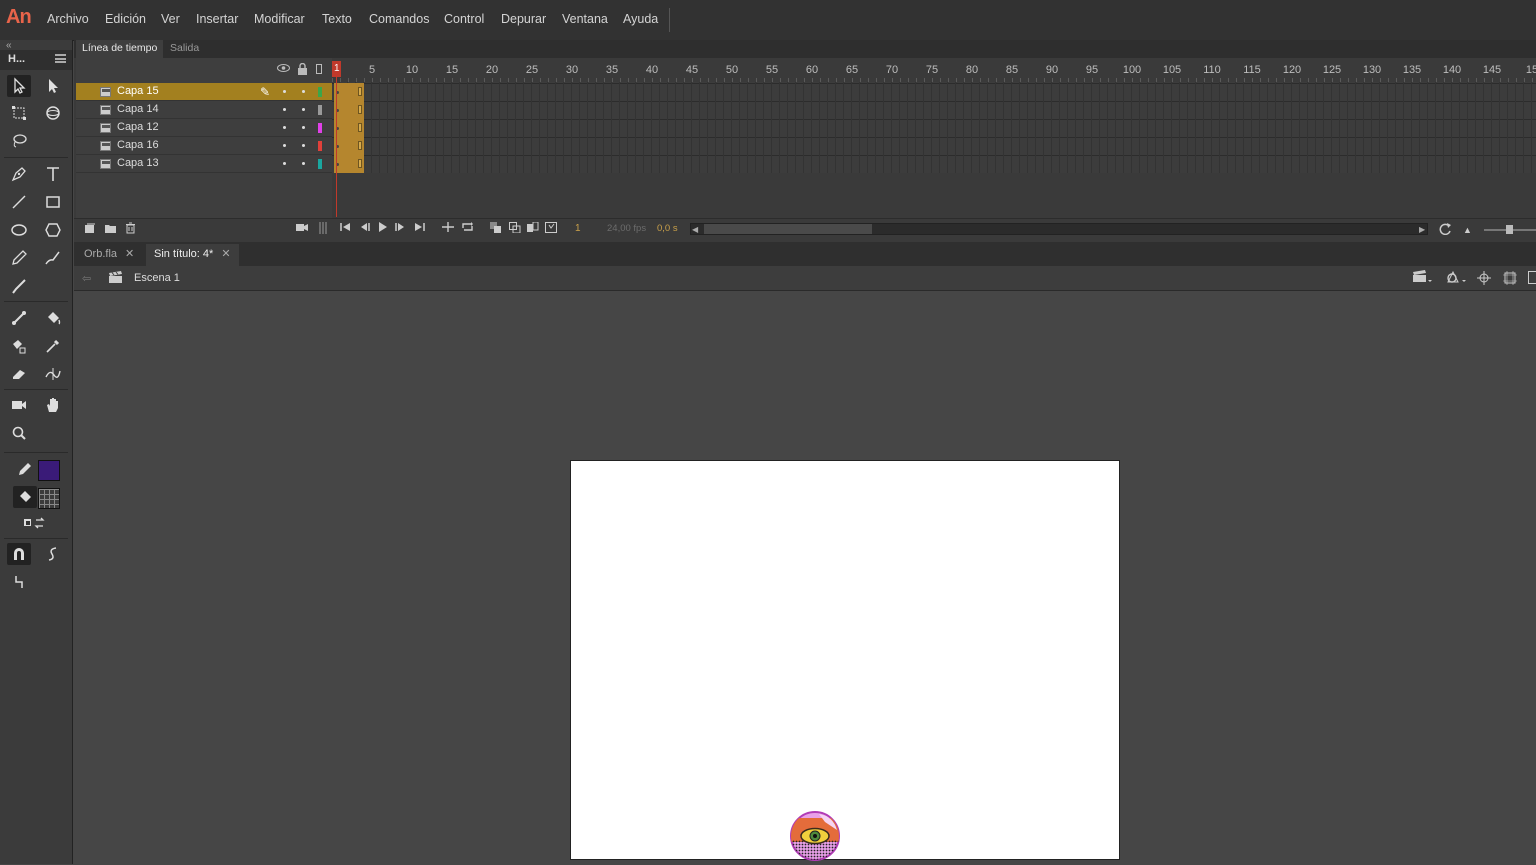 The image size is (1536, 865). Describe the element at coordinates (464, 19) in the screenshot. I see `menu-item-7: Control` at that location.